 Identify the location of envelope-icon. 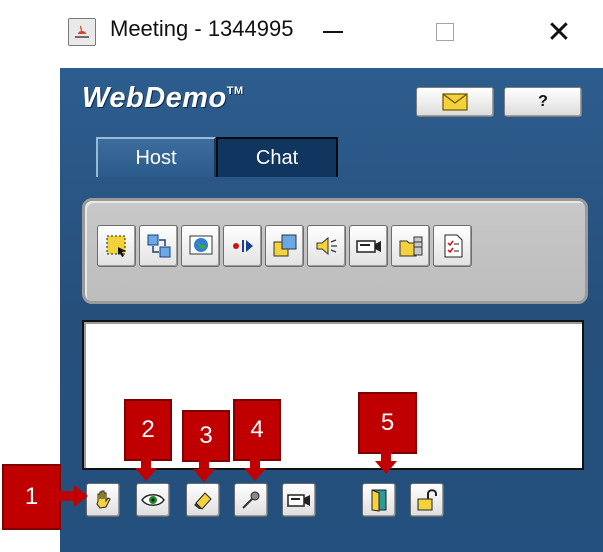
(455, 102).